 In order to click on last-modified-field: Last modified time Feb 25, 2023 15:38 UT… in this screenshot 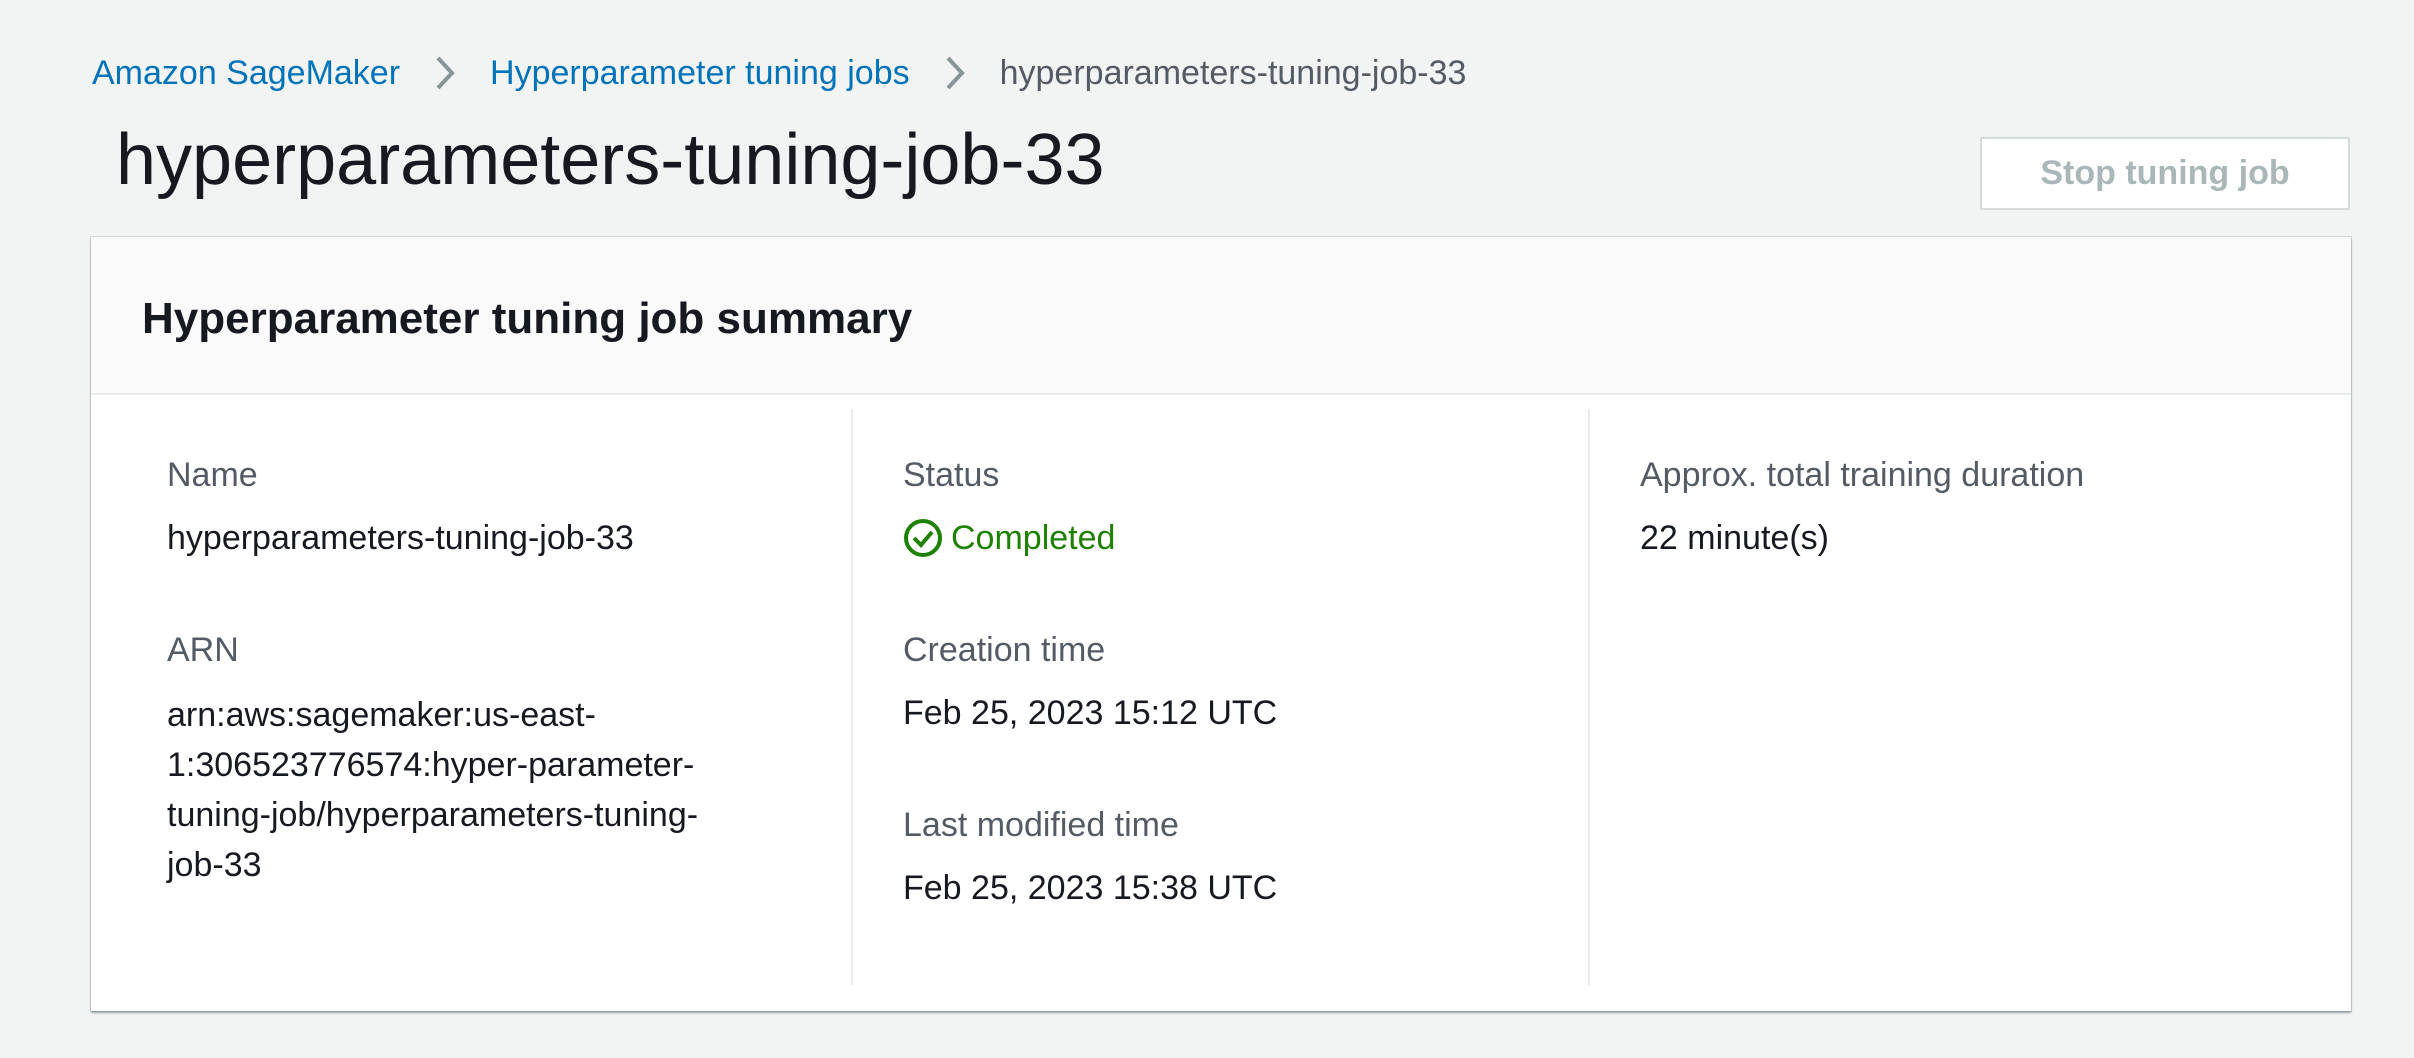, I will do `click(1090, 857)`.